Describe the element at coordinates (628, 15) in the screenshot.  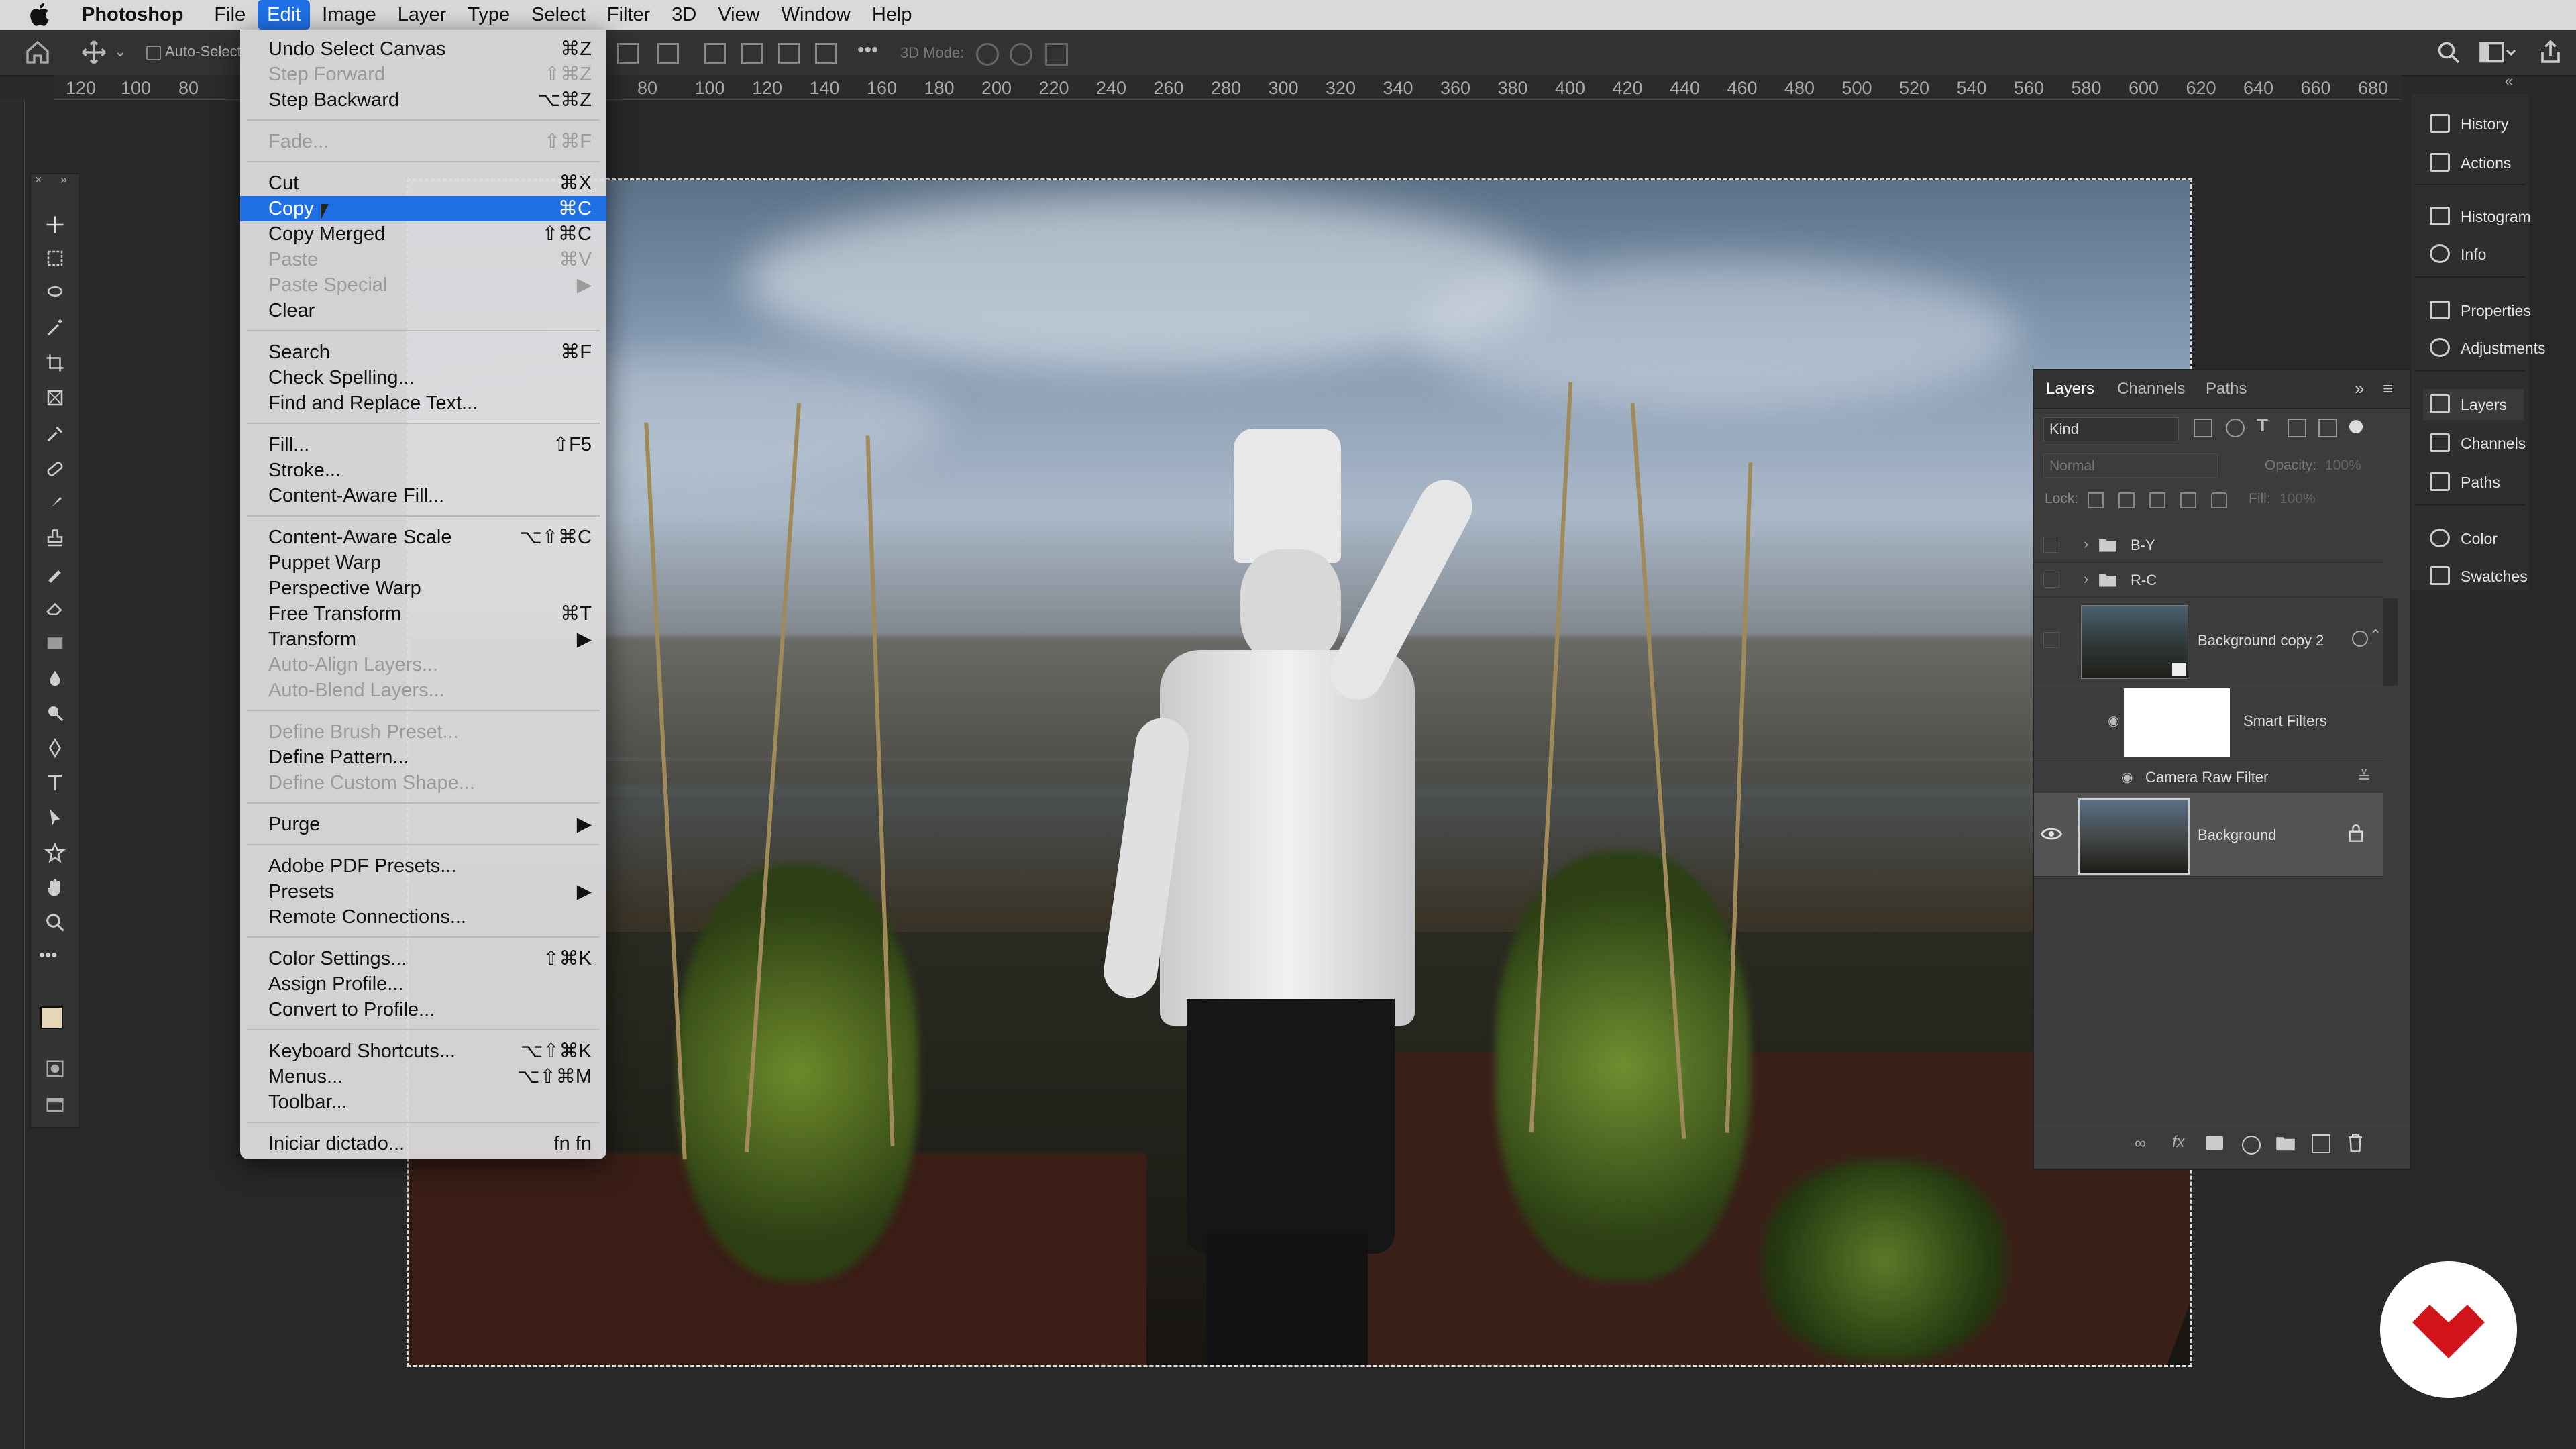
I see `menu-filter: Filter` at that location.